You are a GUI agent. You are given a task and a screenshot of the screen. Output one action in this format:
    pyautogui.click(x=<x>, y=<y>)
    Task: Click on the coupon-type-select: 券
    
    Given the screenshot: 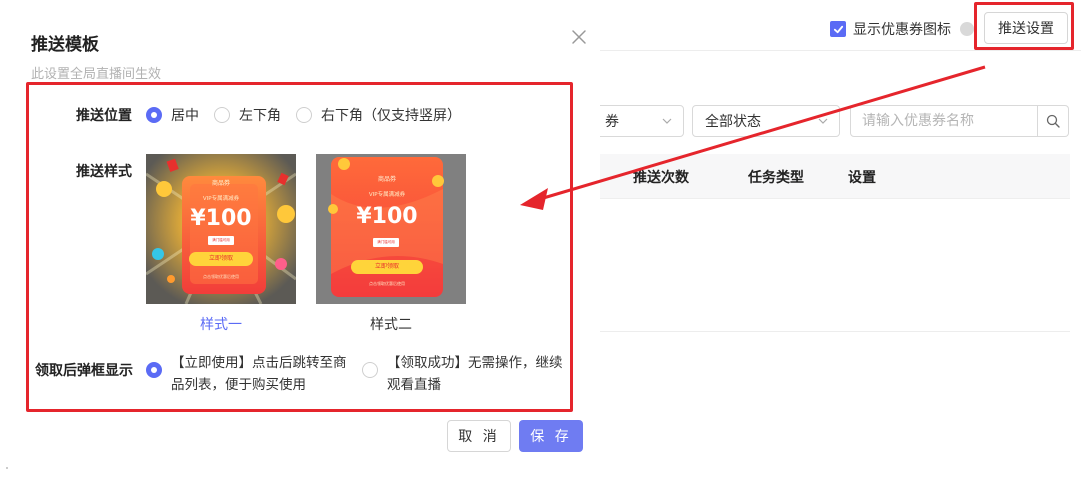 What is the action you would take?
    pyautogui.click(x=637, y=121)
    